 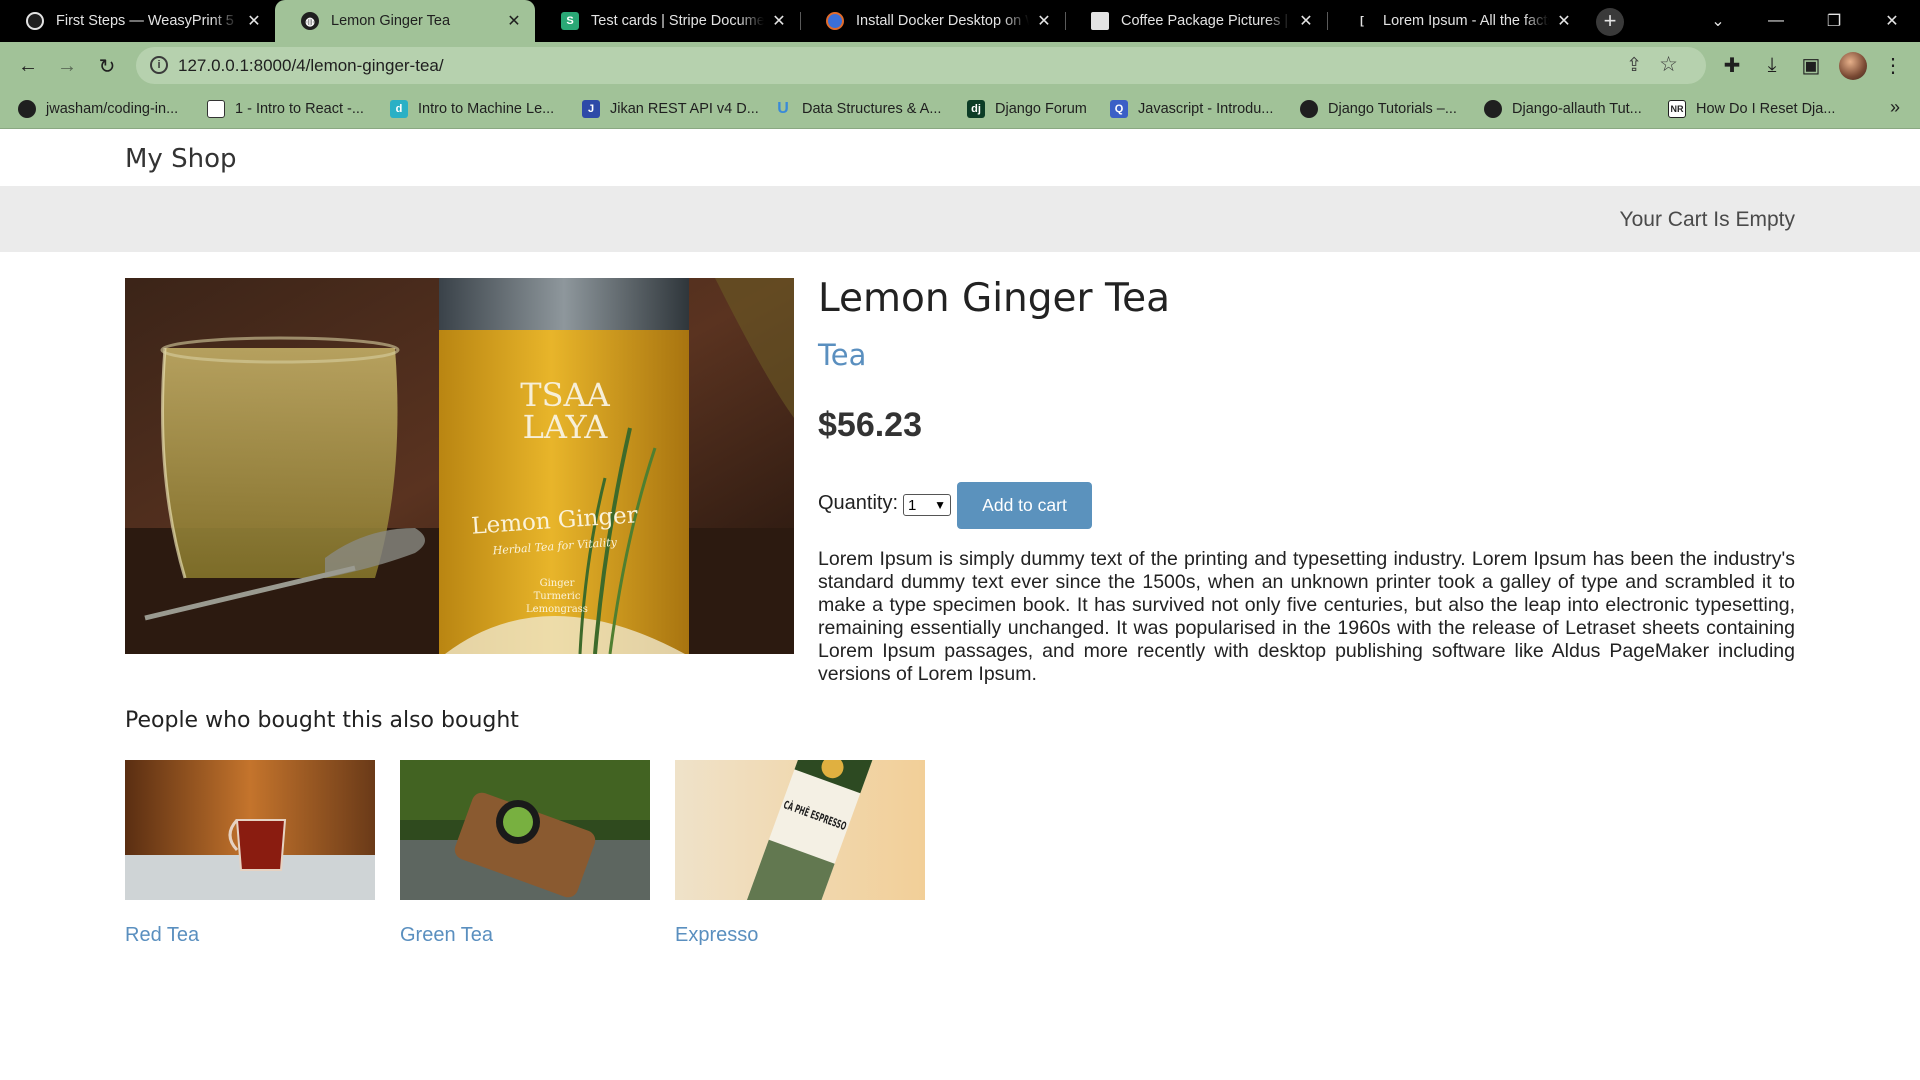 I want to click on tab-stripe: S Test cards | Stripe Documen ✕, so click(x=667, y=21).